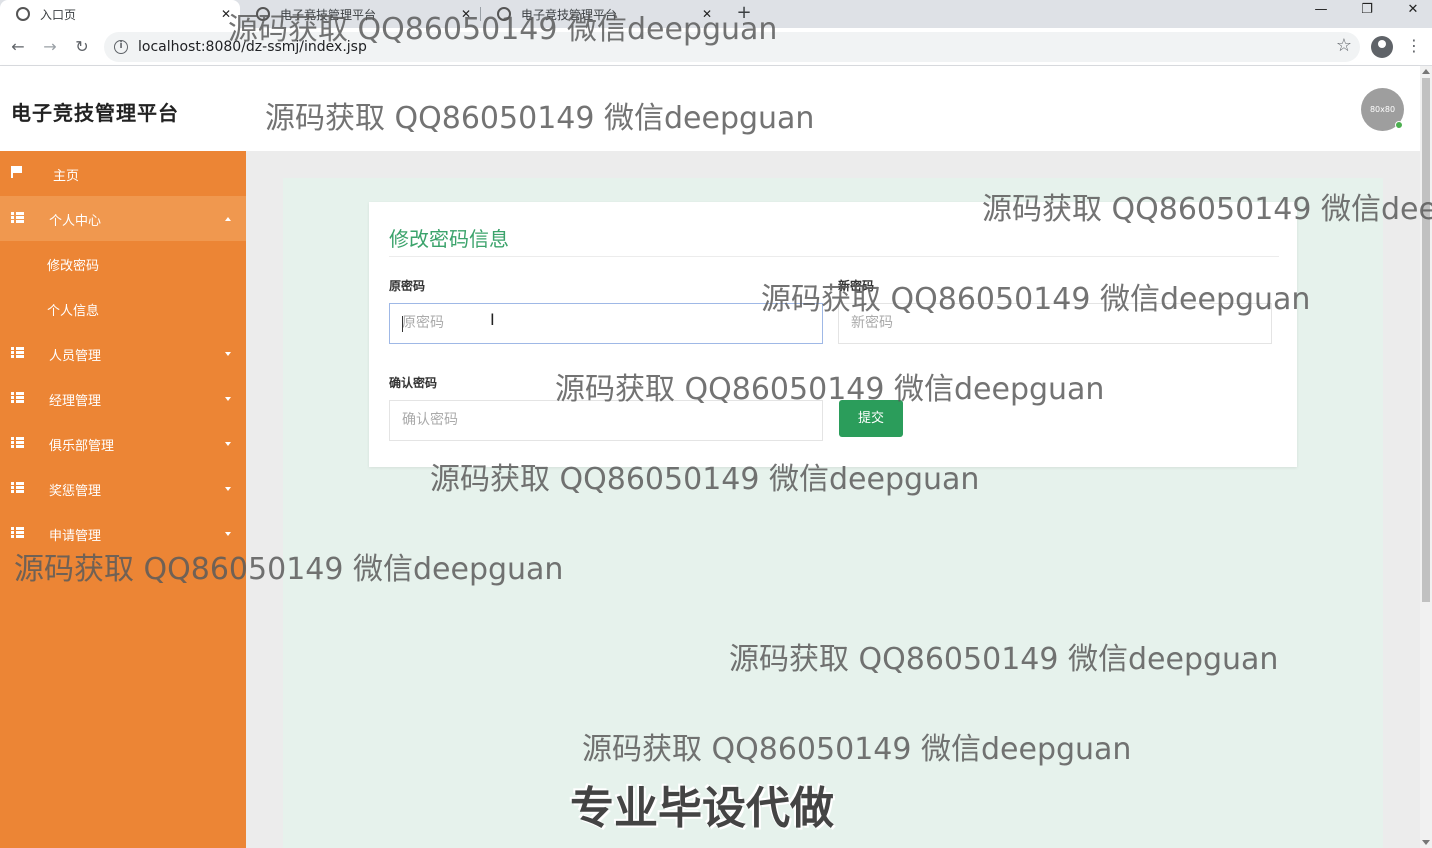 The height and width of the screenshot is (848, 1432). I want to click on page-scrollbar, so click(1426, 457).